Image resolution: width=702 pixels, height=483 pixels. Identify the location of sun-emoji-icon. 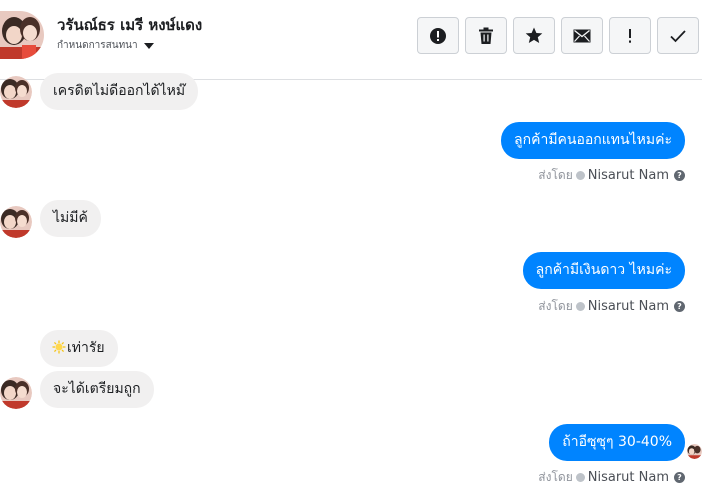
(59, 347).